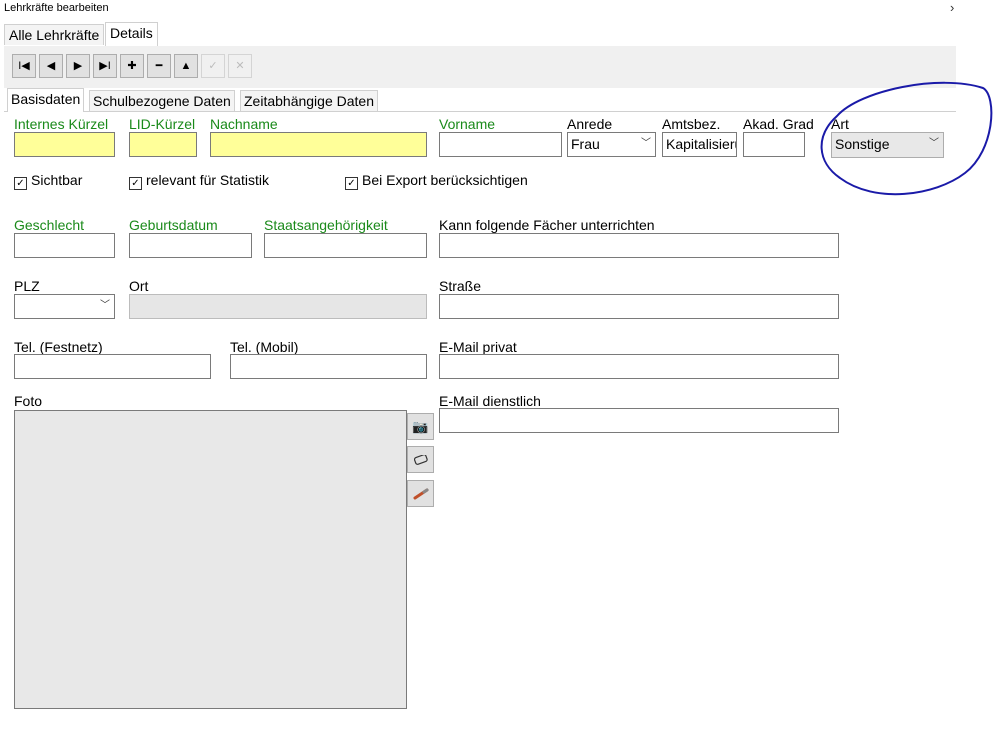 This screenshot has height=734, width=995. What do you see at coordinates (27, 286) in the screenshot?
I see `plz-label: PLZ` at bounding box center [27, 286].